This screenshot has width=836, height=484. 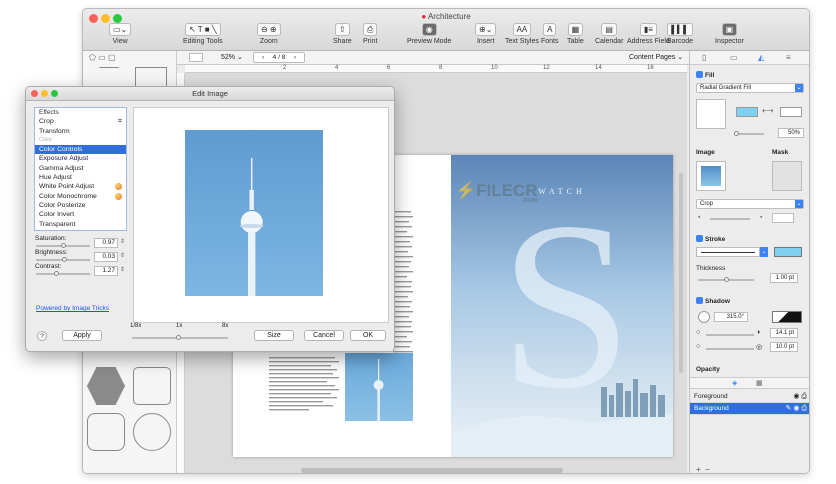 What do you see at coordinates (522, 34) in the screenshot?
I see `toolbar-text-styles-button: AA Text Styles` at bounding box center [522, 34].